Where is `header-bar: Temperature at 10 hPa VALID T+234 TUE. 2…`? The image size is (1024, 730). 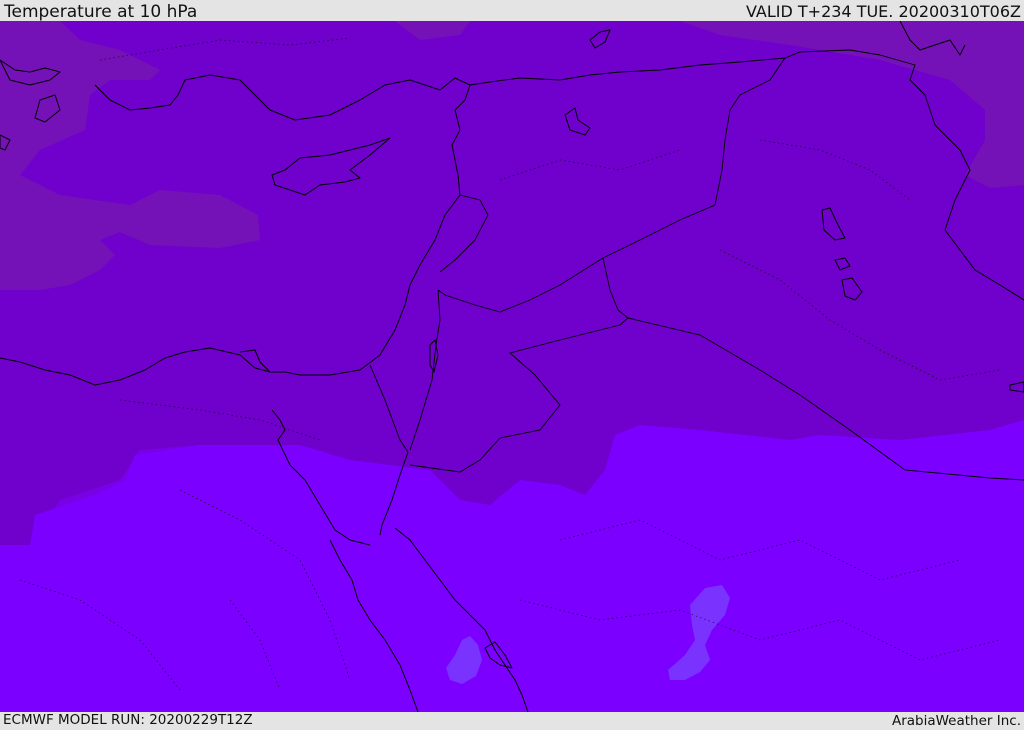
header-bar: Temperature at 10 hPa VALID T+234 TUE. 2… is located at coordinates (512, 10).